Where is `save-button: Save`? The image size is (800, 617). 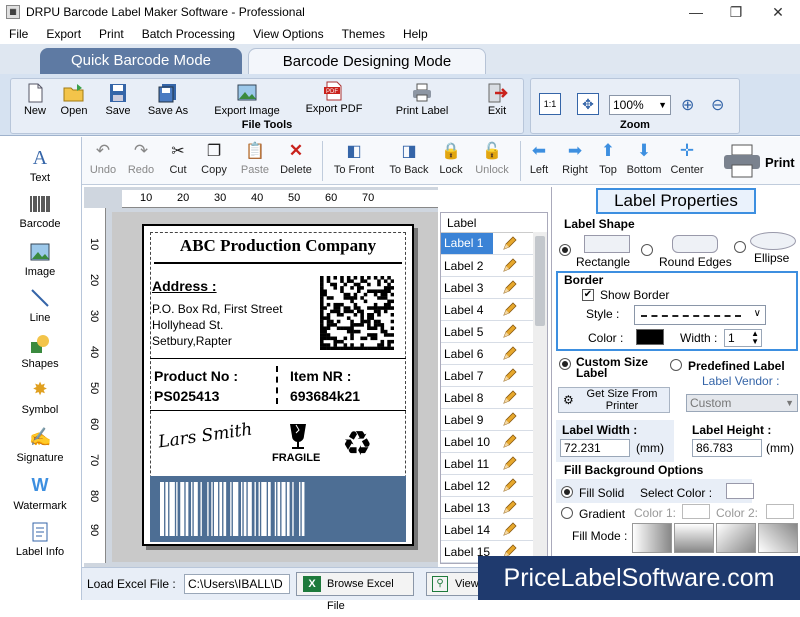
save-button: Save is located at coordinates (118, 100).